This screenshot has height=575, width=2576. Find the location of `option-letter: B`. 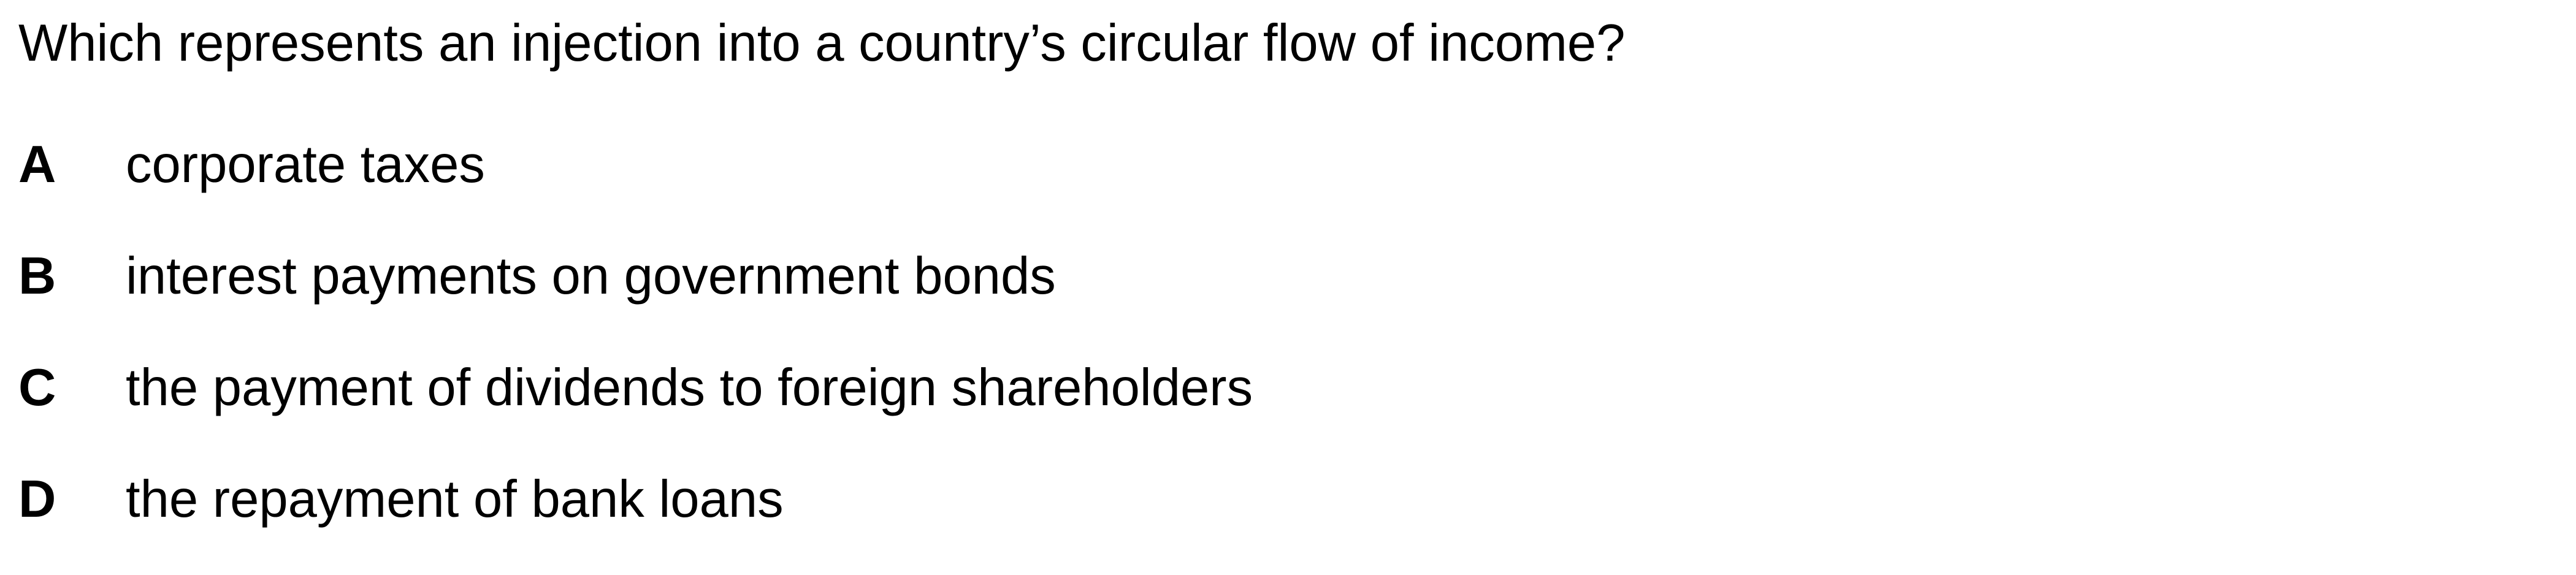

option-letter: B is located at coordinates (37, 276).